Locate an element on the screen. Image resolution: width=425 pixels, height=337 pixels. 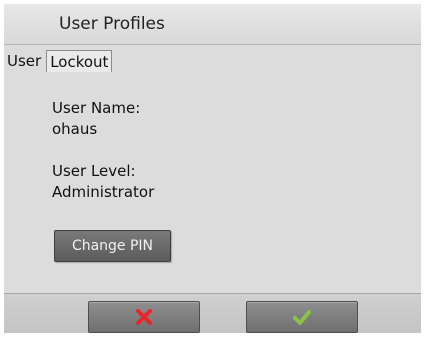
bottom-action-bar is located at coordinates (212, 313).